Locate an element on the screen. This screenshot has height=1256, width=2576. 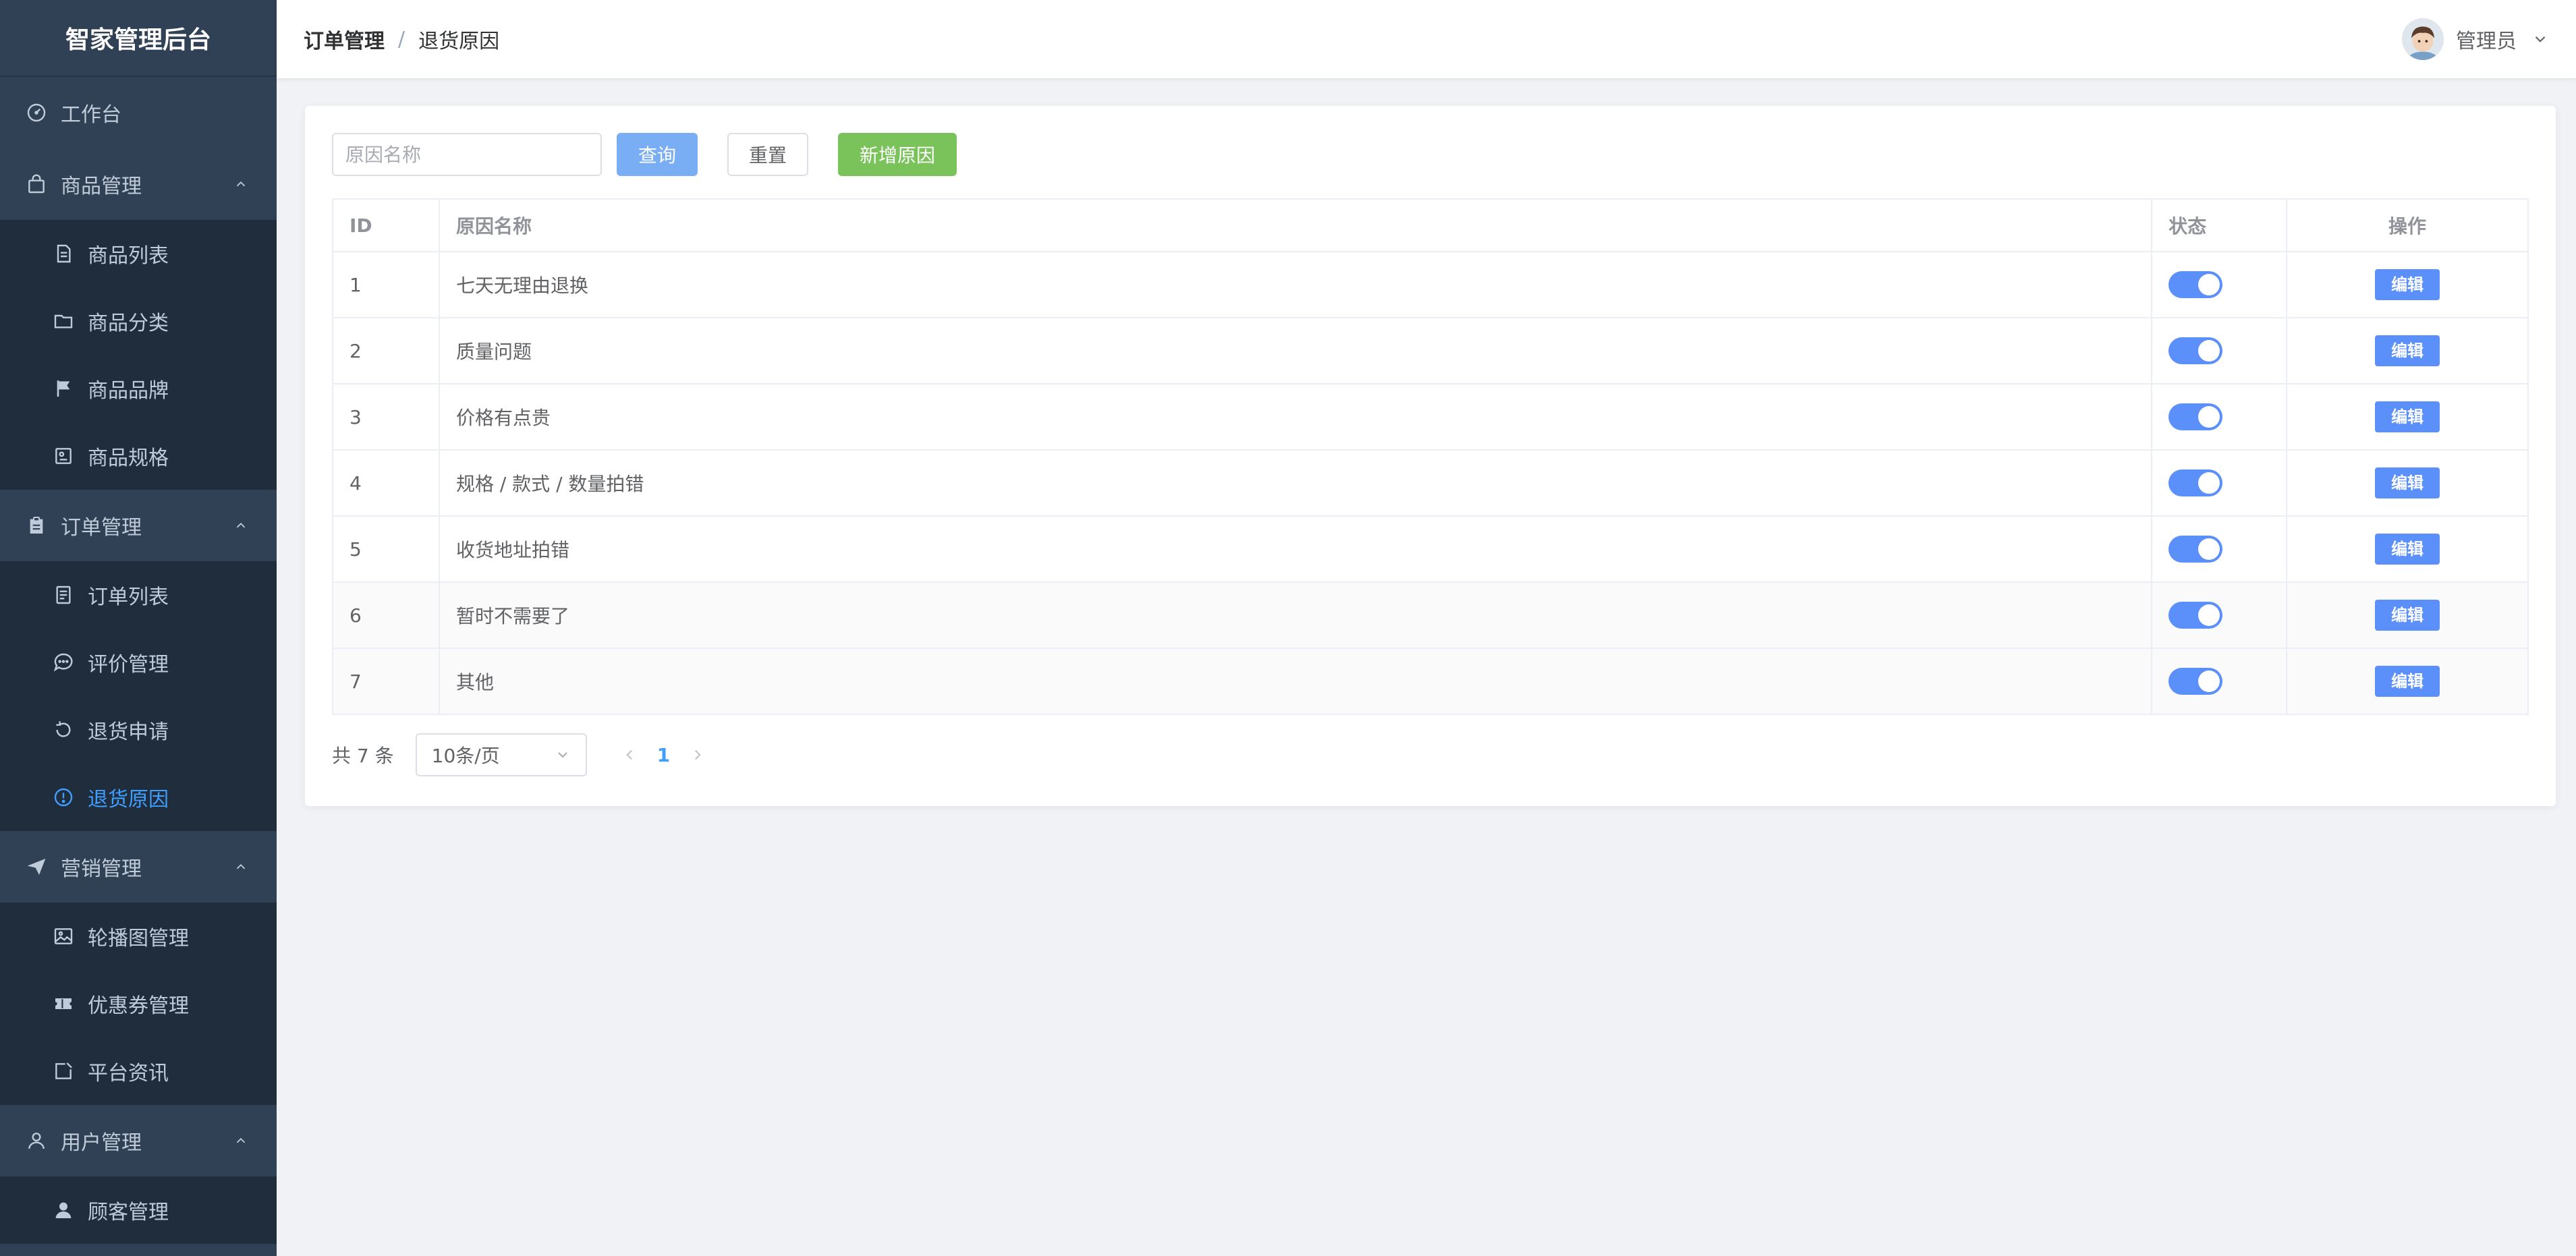
sidebar-group-users: 用户管理 is located at coordinates (138, 1140).